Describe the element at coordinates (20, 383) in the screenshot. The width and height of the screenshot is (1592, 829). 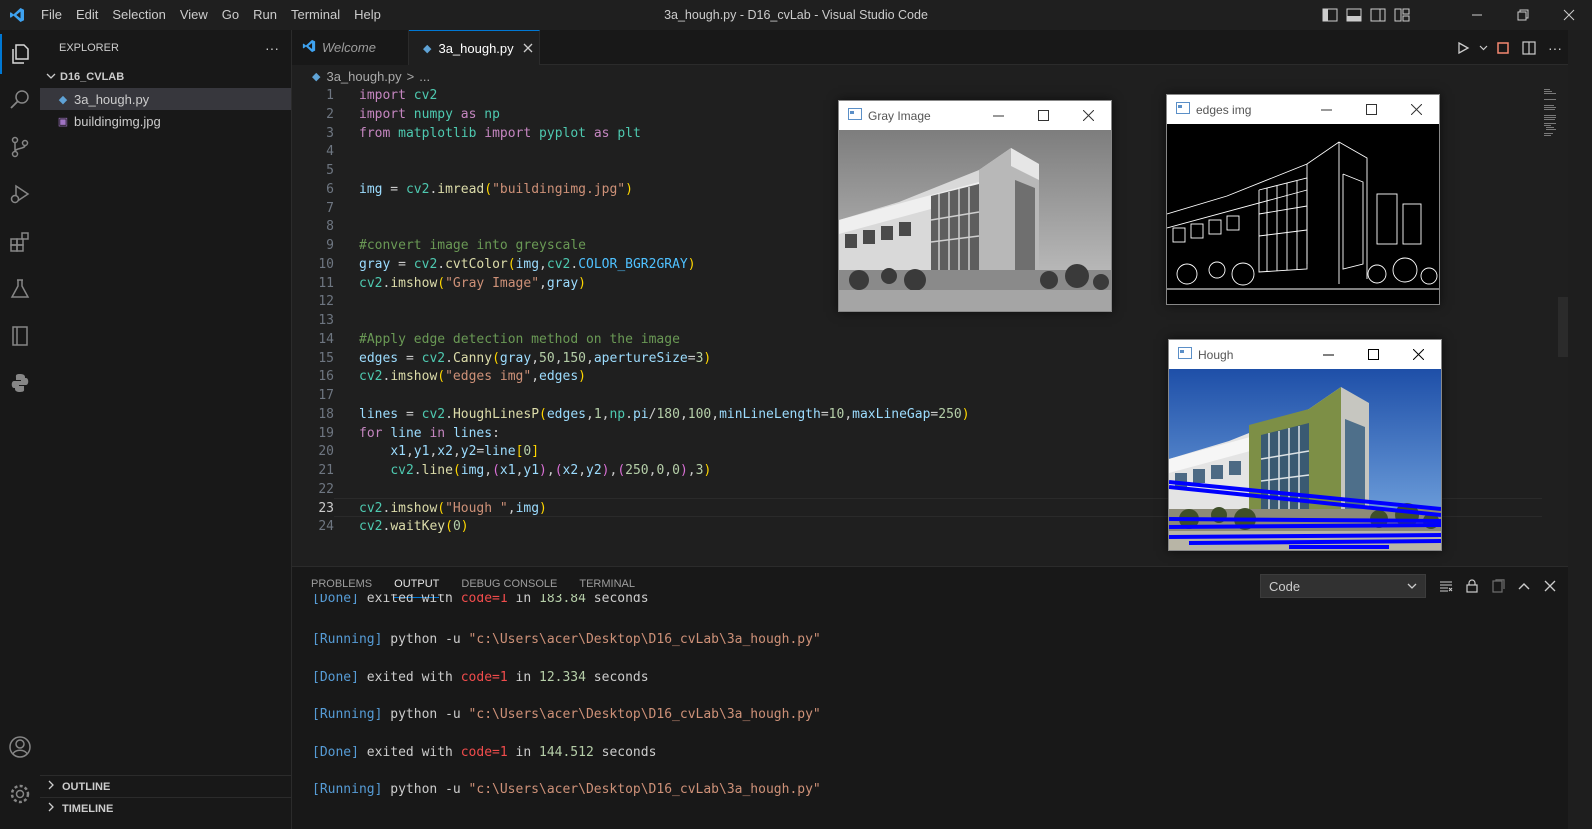
I see `python-icon` at that location.